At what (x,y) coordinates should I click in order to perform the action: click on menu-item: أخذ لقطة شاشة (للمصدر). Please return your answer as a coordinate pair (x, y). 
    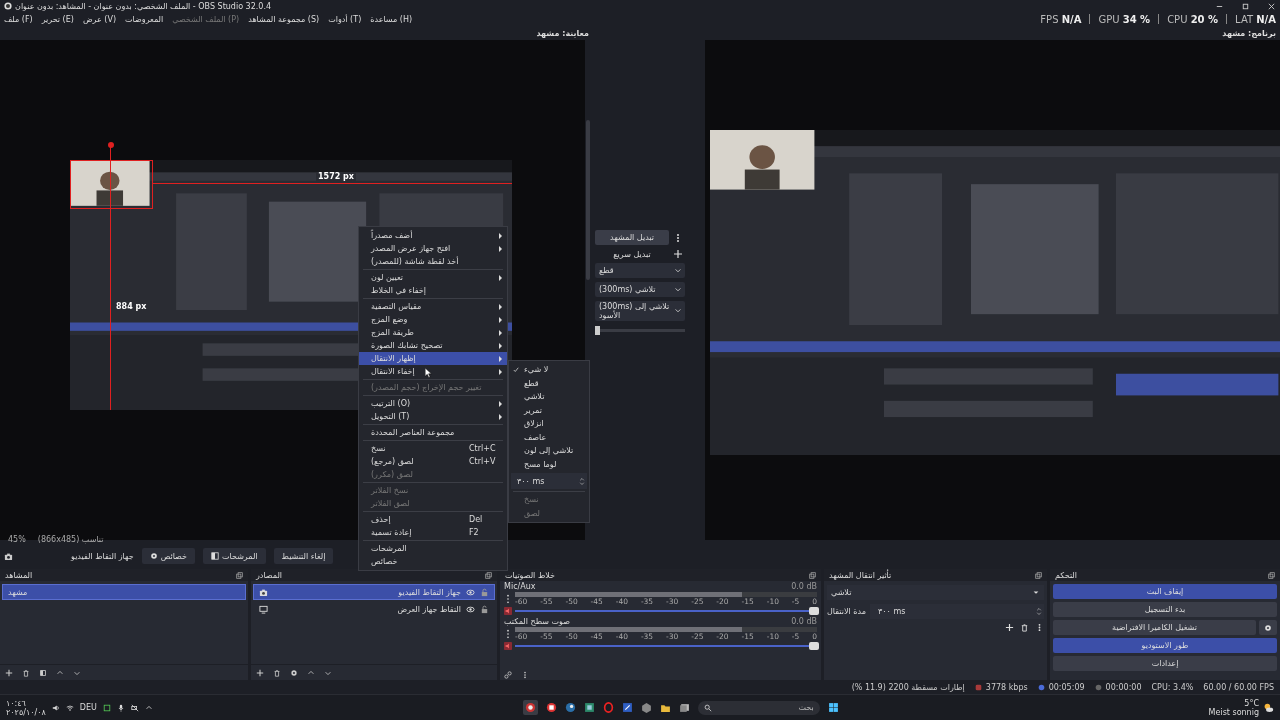
    Looking at the image, I should click on (433, 261).